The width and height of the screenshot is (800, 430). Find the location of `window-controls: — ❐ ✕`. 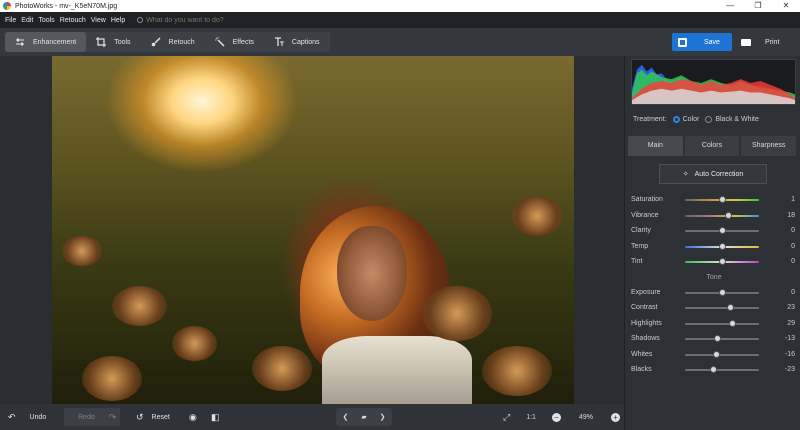

window-controls: — ❐ ✕ is located at coordinates (758, 6).